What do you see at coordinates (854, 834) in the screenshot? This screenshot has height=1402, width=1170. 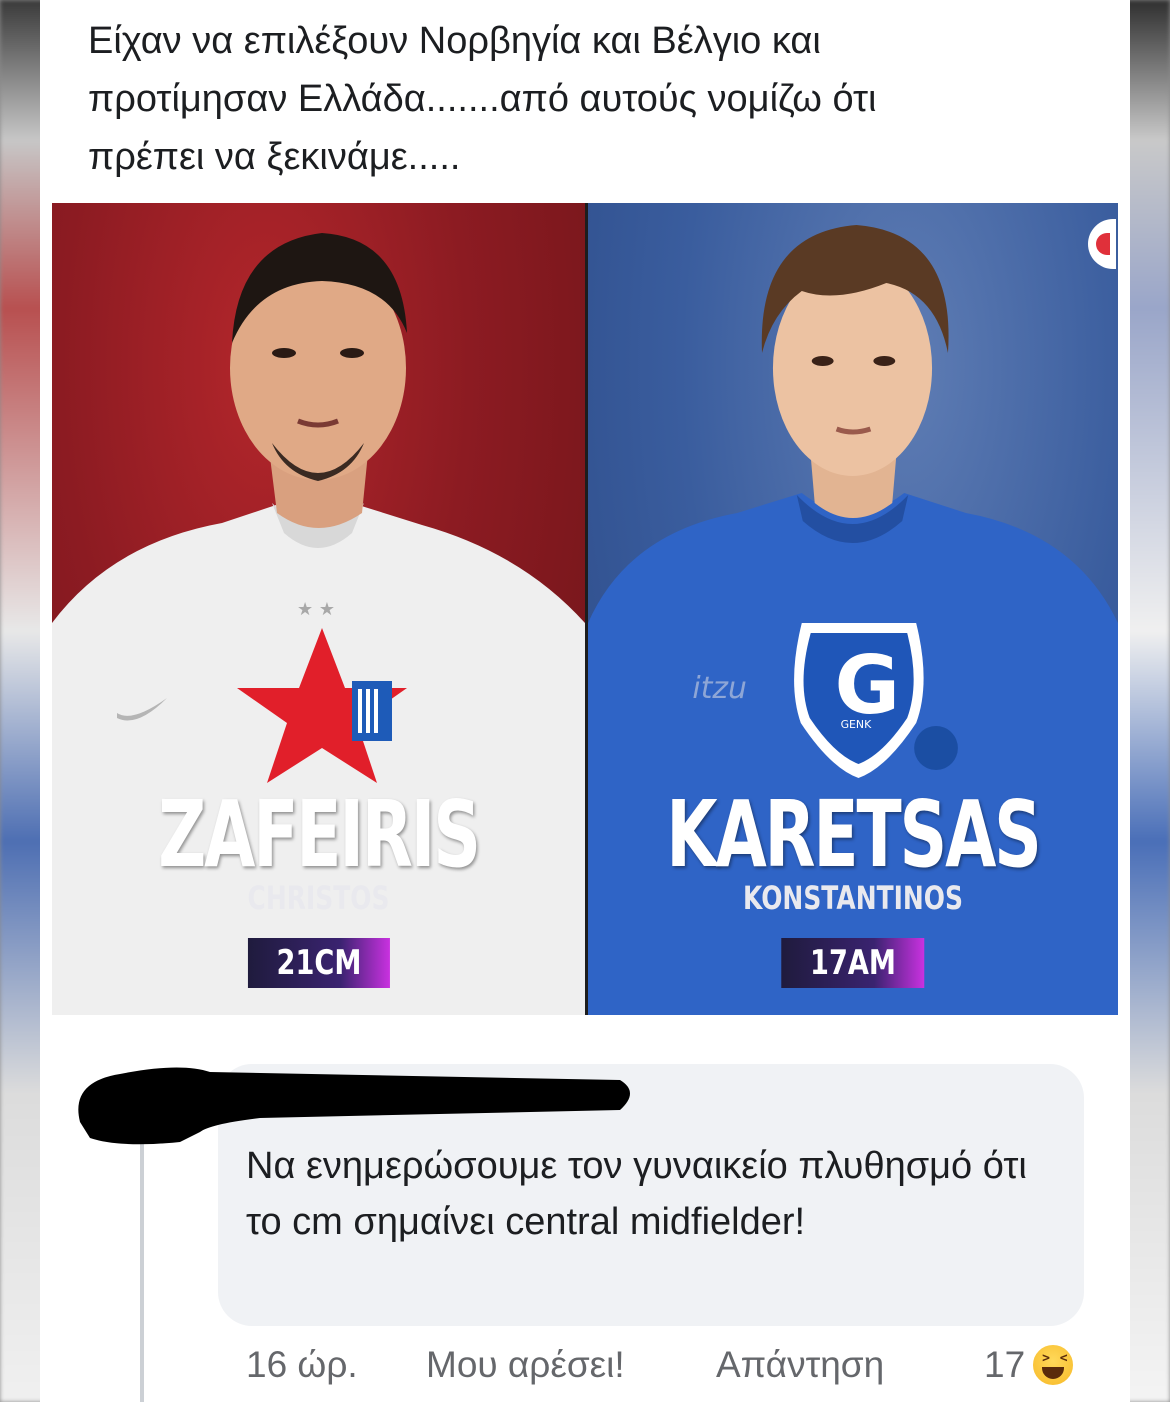 I see `player-last-name-right: KARETSAS` at bounding box center [854, 834].